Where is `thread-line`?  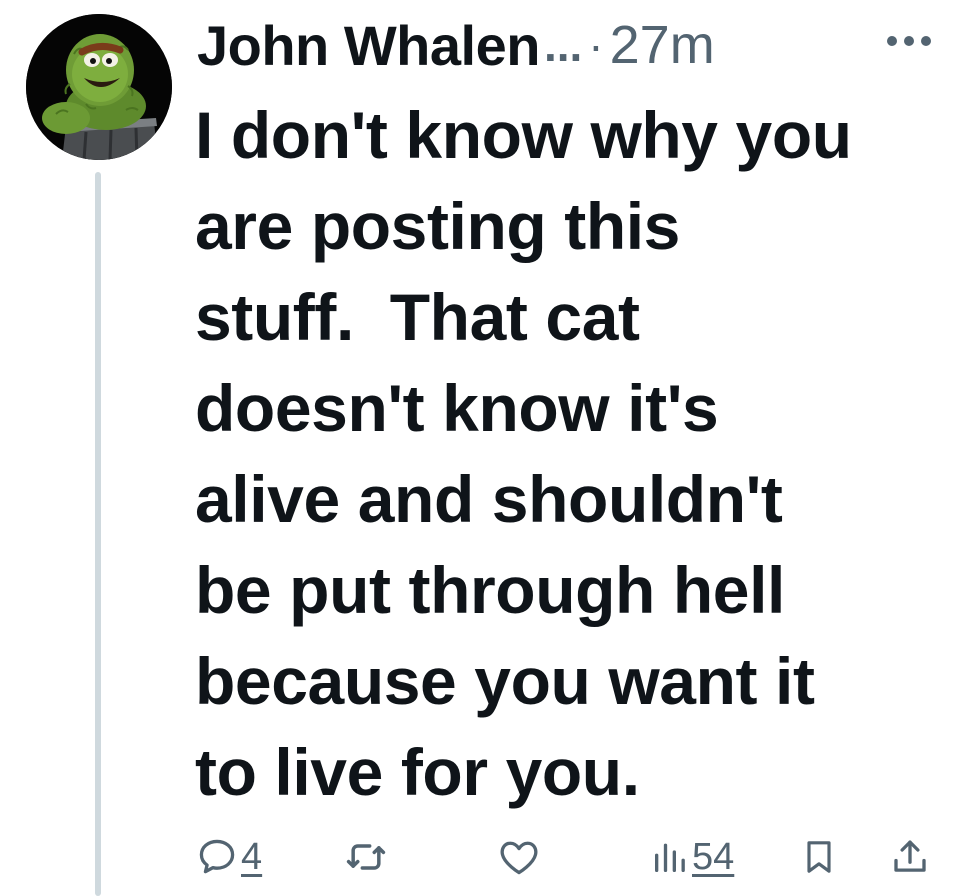 thread-line is located at coordinates (98, 534).